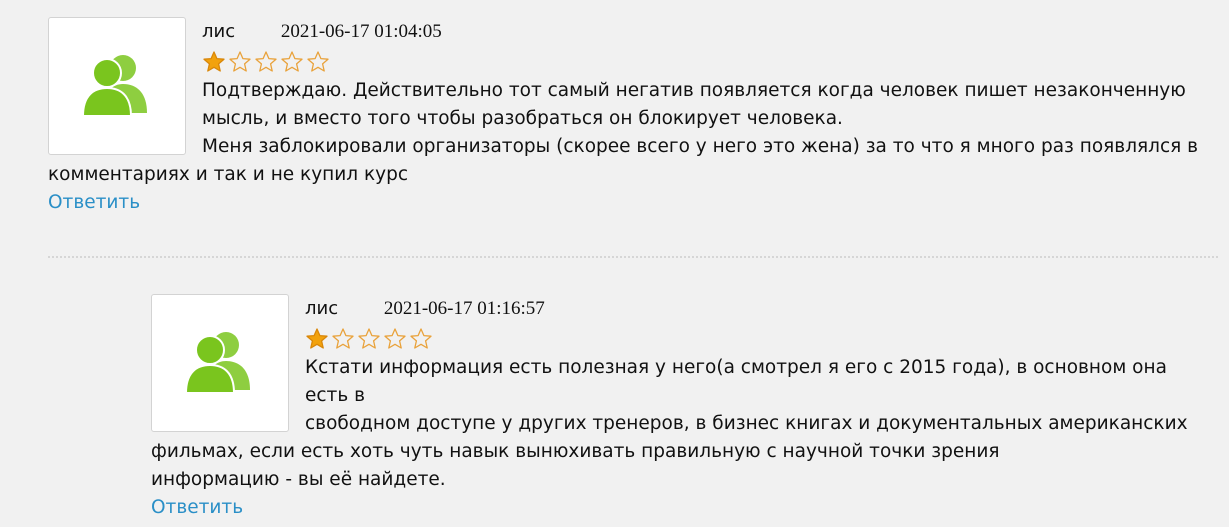 The image size is (1229, 527). What do you see at coordinates (633, 257) in the screenshot?
I see `divider` at bounding box center [633, 257].